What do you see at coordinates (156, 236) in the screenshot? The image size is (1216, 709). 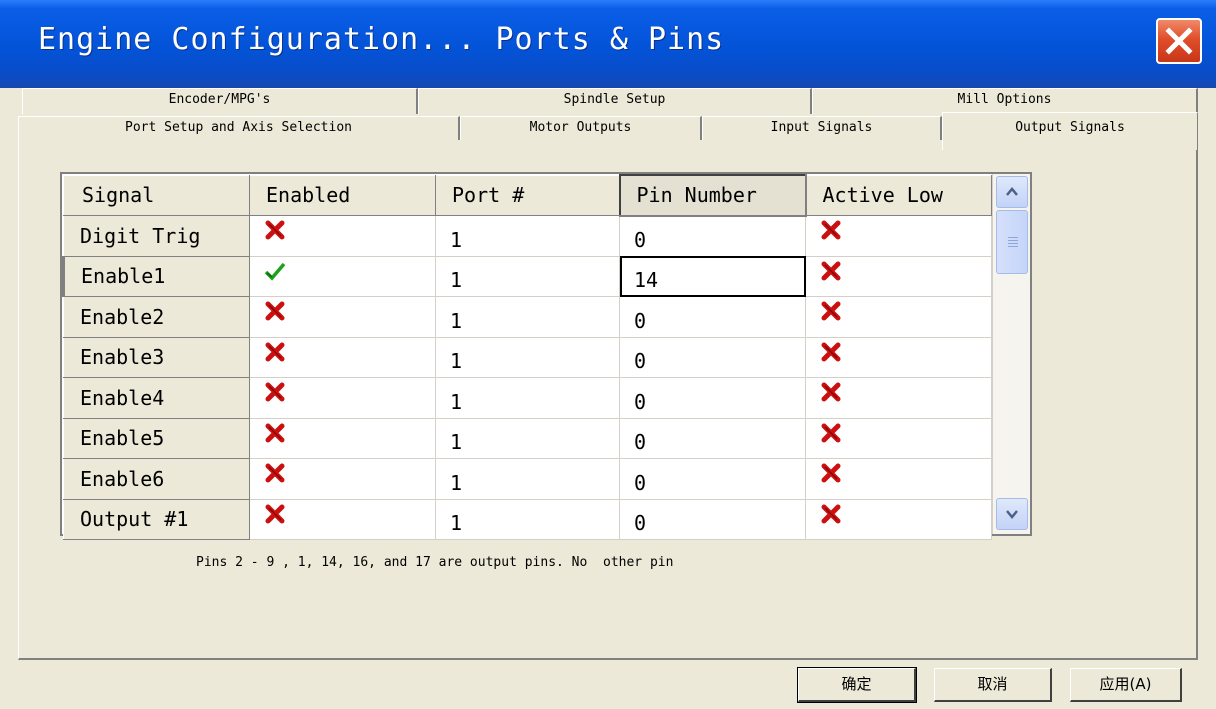 I see `signal-name-cell: Digit Trig` at bounding box center [156, 236].